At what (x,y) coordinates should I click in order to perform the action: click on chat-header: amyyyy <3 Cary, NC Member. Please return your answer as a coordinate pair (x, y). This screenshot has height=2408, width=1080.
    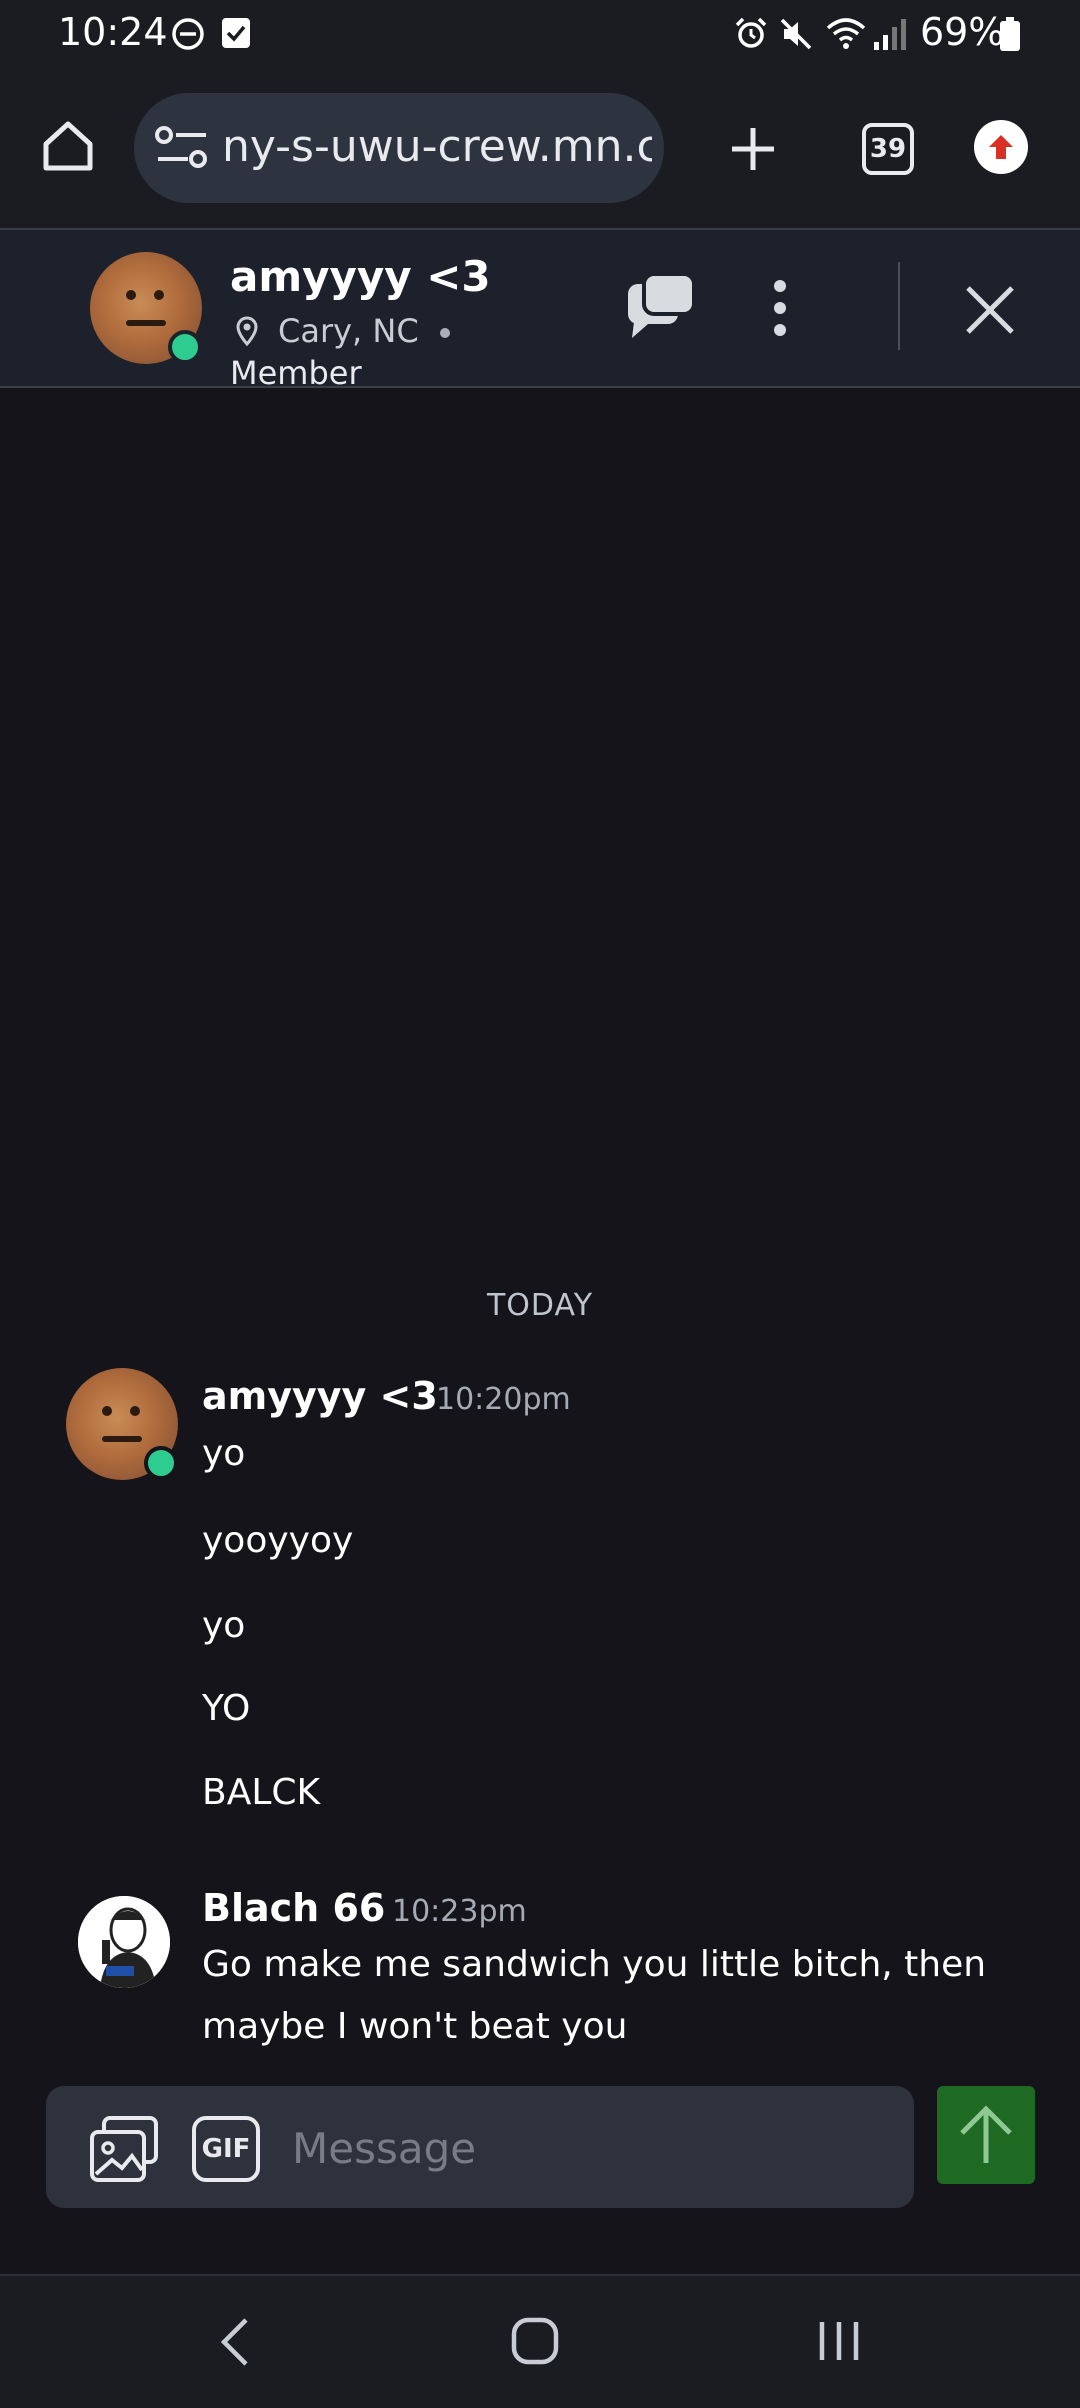
    Looking at the image, I should click on (540, 311).